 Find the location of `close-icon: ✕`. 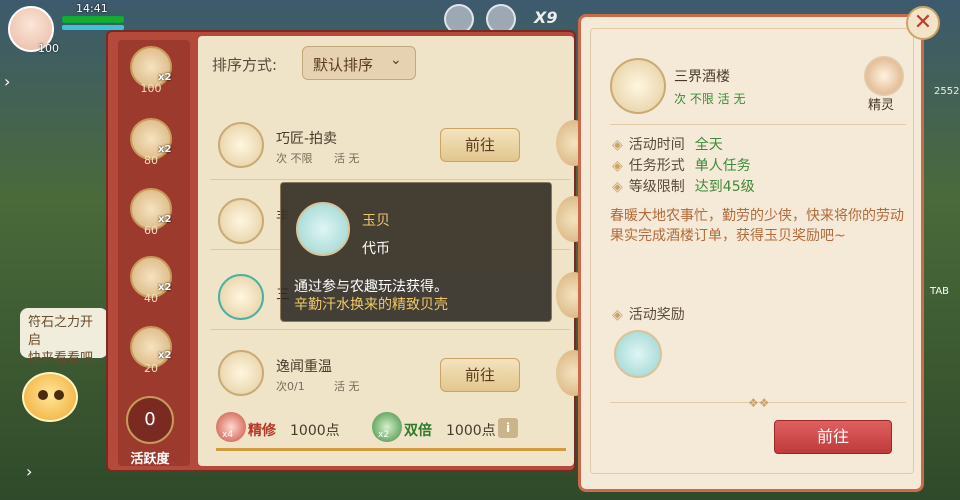

close-icon: ✕ is located at coordinates (923, 23).